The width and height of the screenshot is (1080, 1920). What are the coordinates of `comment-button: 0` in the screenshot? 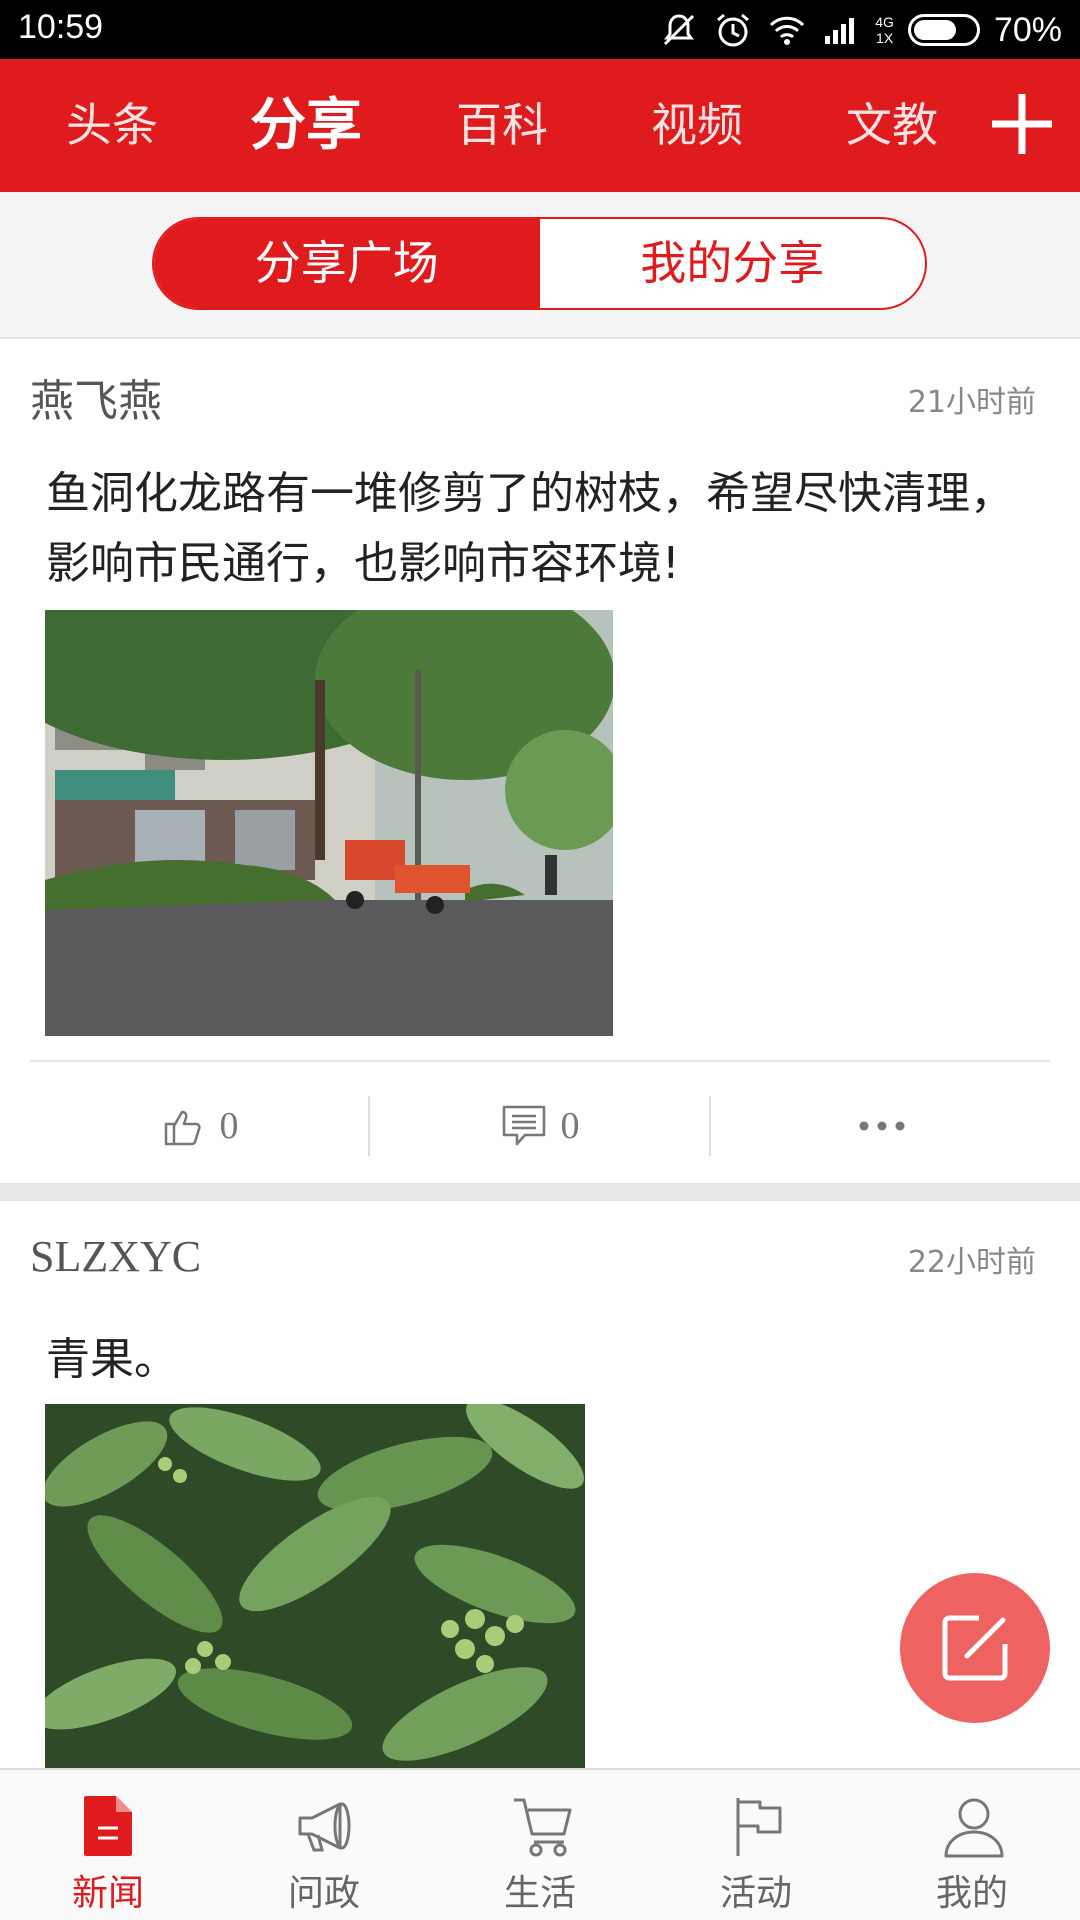 It's located at (540, 1126).